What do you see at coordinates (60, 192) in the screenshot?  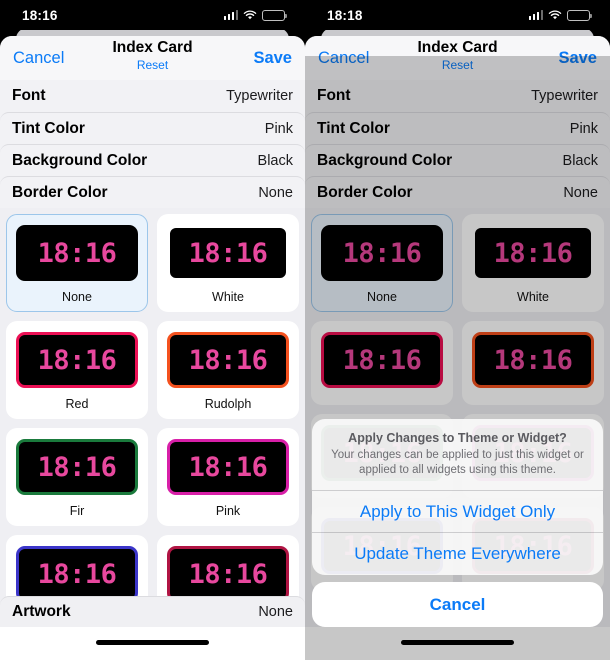 I see `settings-row-label: Border Color` at bounding box center [60, 192].